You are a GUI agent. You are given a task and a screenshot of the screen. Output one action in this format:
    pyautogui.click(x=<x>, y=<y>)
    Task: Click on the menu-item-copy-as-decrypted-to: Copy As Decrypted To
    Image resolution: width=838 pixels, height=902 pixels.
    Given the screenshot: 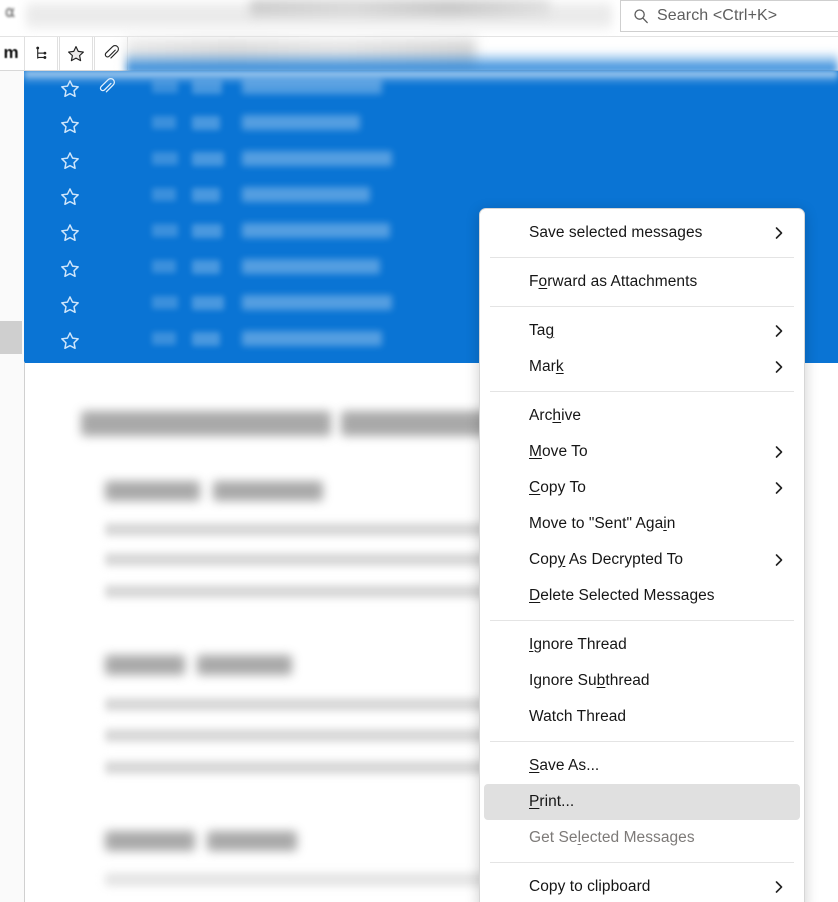 What is the action you would take?
    pyautogui.click(x=642, y=560)
    